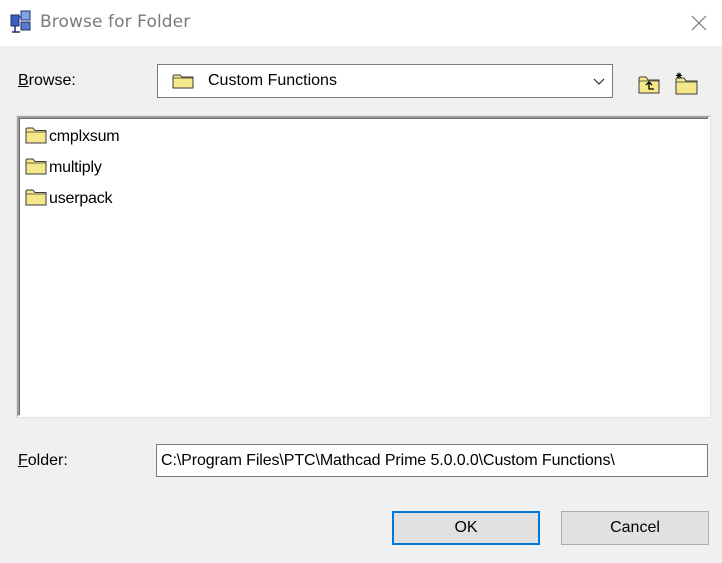  Describe the element at coordinates (466, 528) in the screenshot. I see `ok-button: OK` at that location.